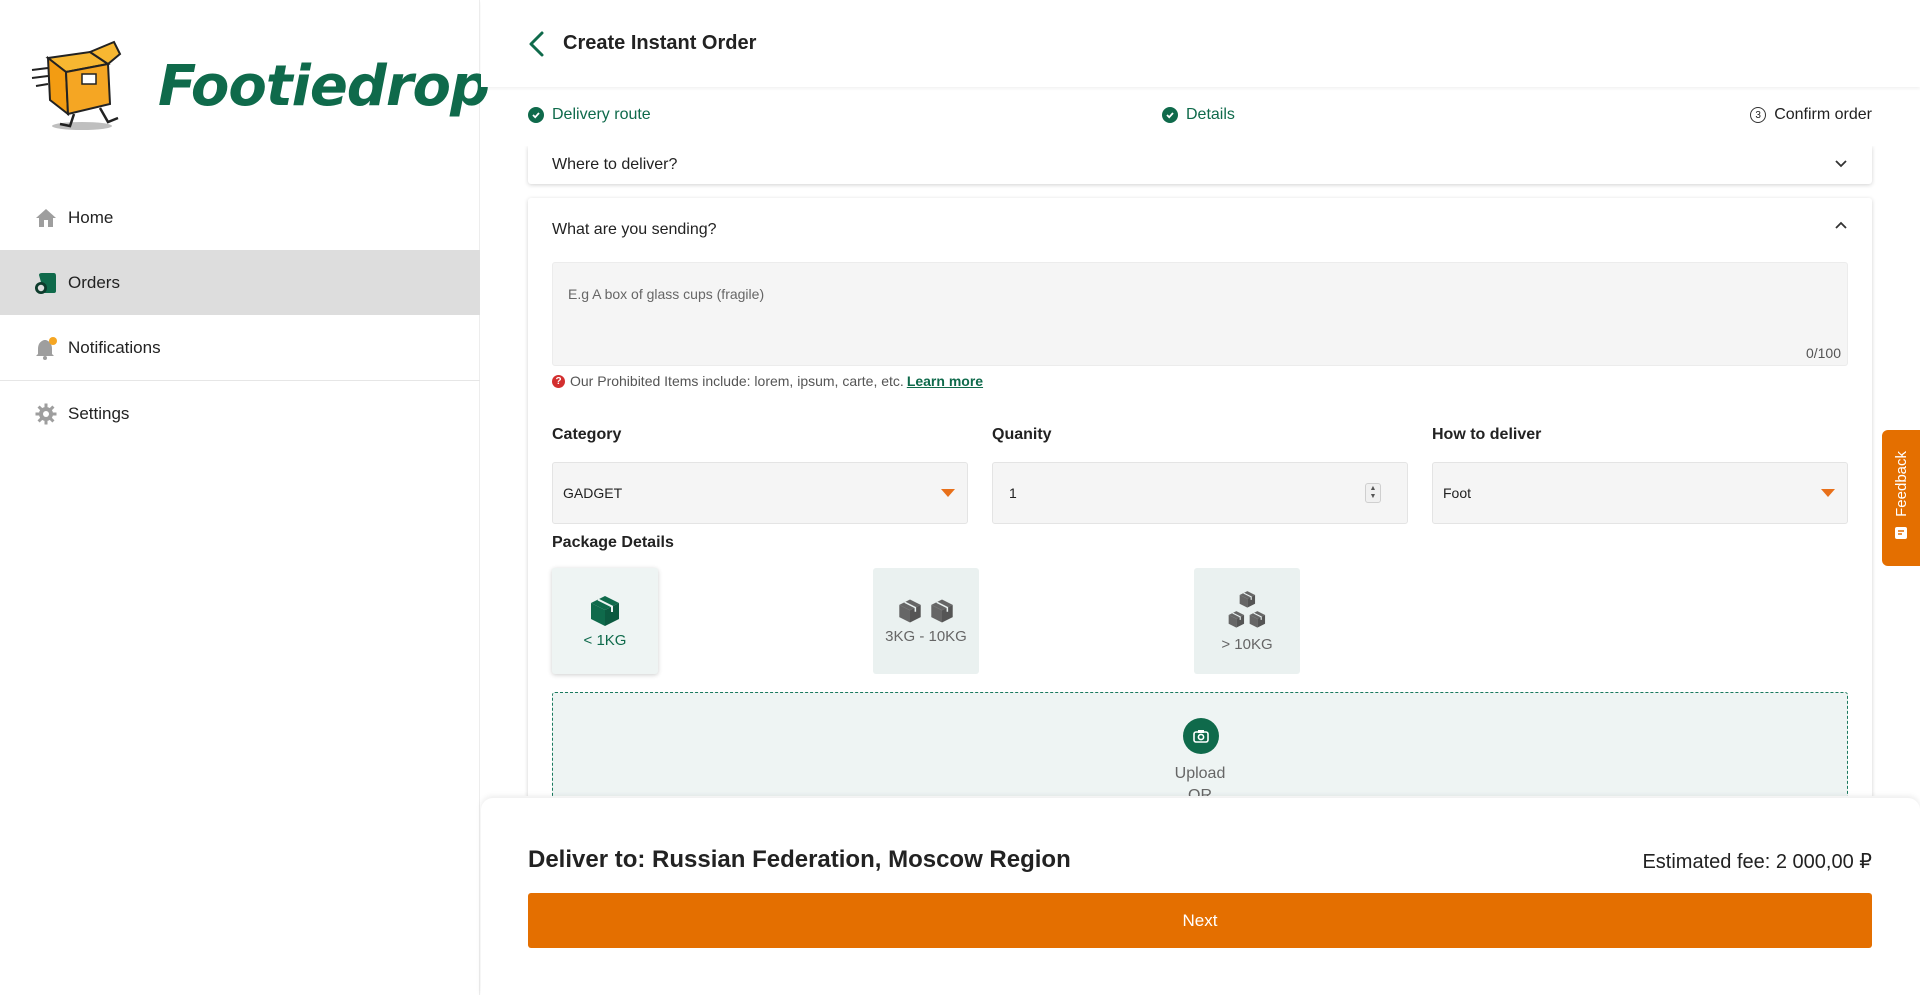 The height and width of the screenshot is (995, 1920). I want to click on feedback-tab: Feedback, so click(1901, 498).